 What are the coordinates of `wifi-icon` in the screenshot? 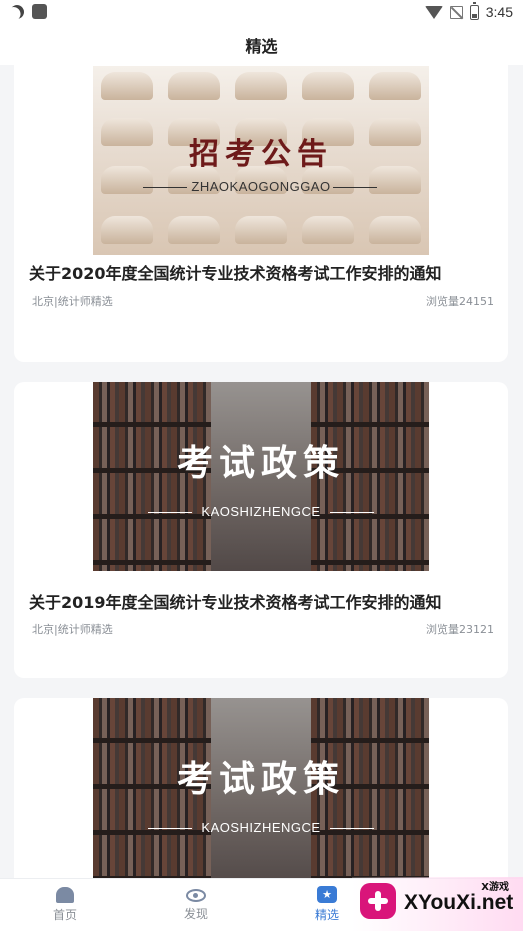 It's located at (433, 12).